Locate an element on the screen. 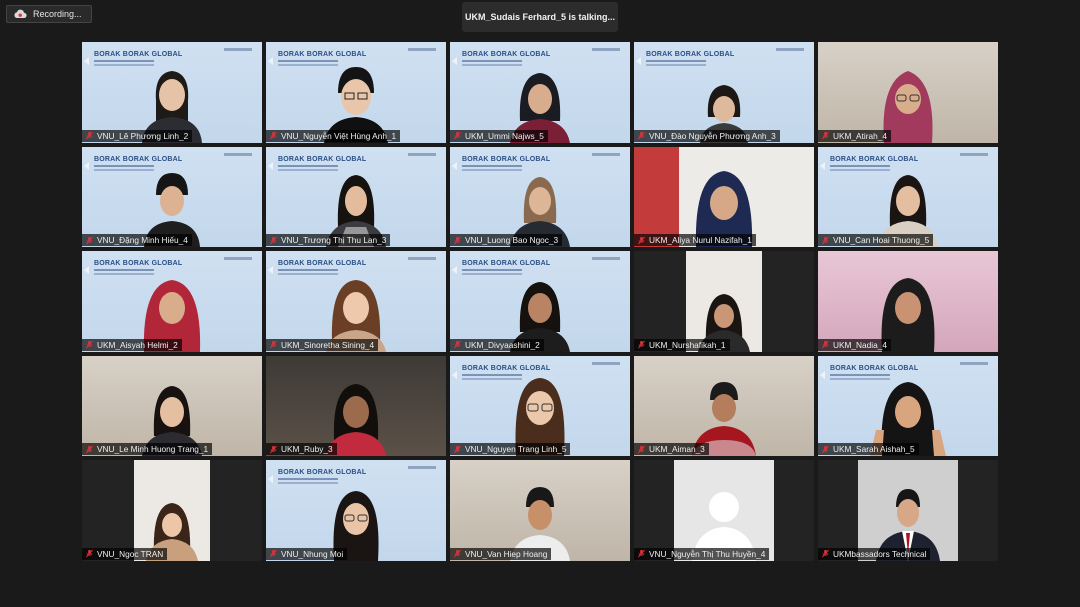 The width and height of the screenshot is (1080, 607). participant-name: UKM_Sarah Aishah_5 is located at coordinates (874, 449).